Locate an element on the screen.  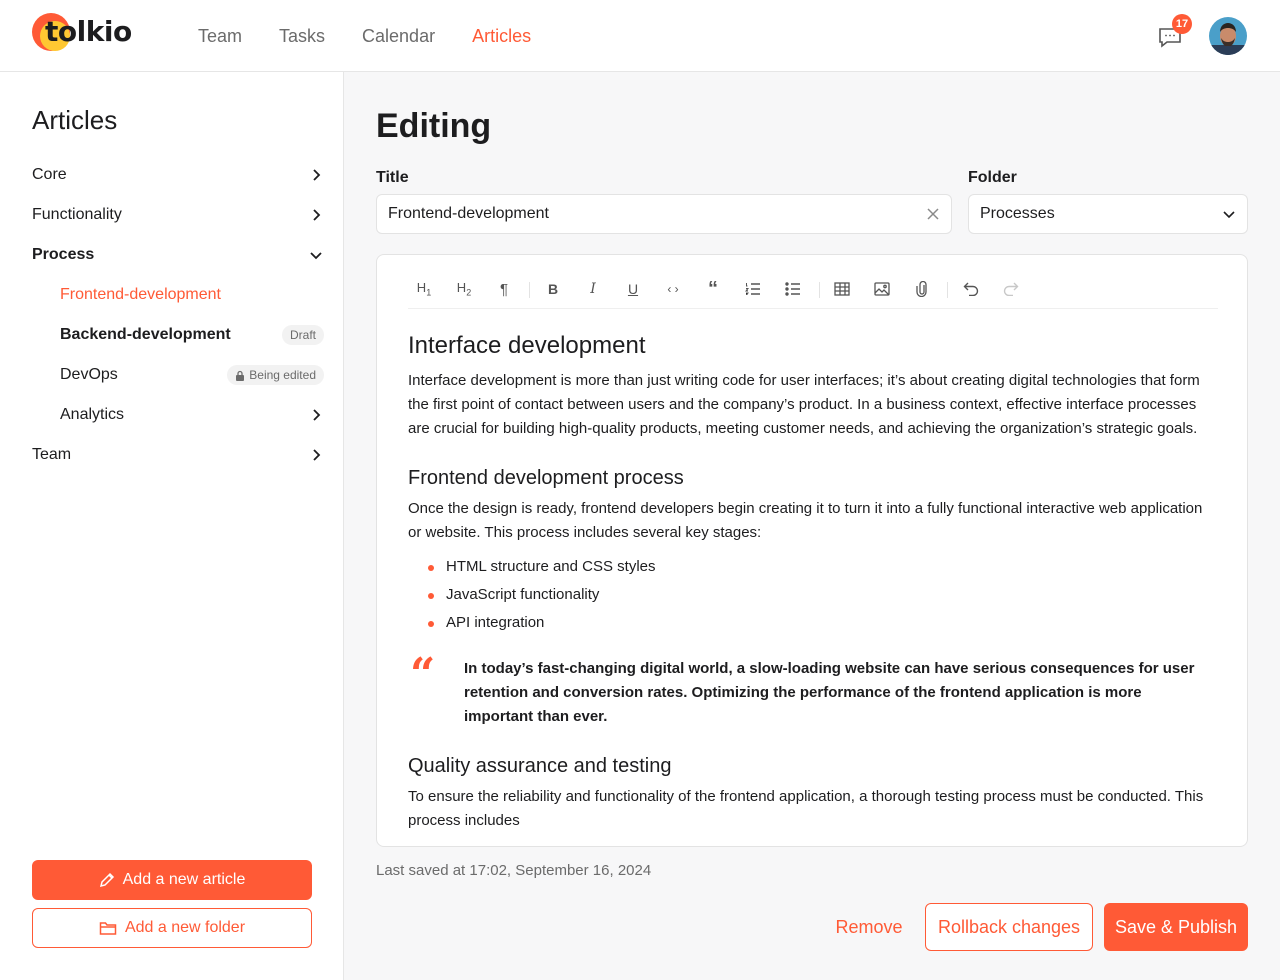
bullet-list-icon is located at coordinates (793, 289).